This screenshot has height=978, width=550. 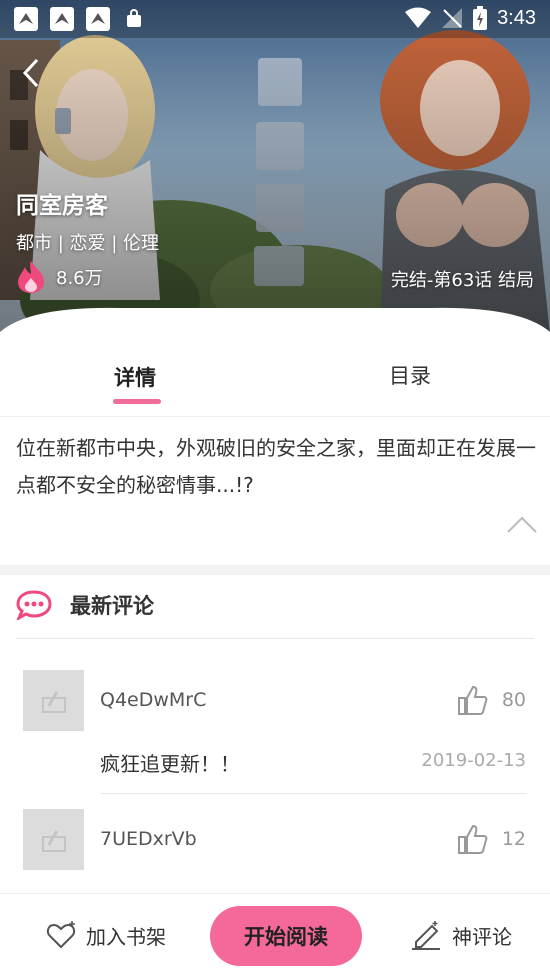 I want to click on pen-write-icon, so click(x=426, y=935).